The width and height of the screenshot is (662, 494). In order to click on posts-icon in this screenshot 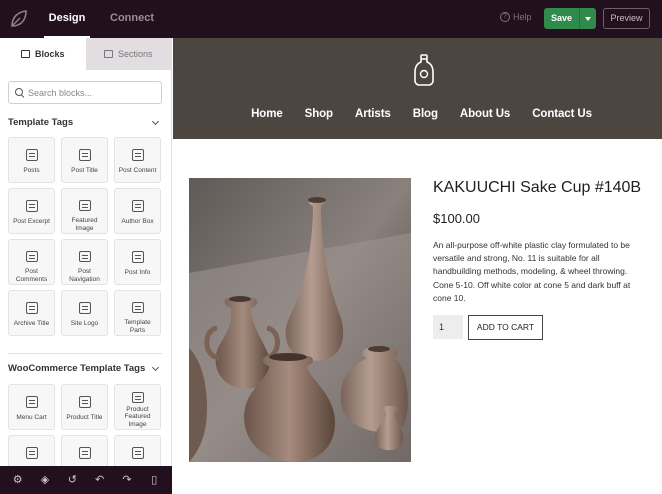, I will do `click(31, 155)`.